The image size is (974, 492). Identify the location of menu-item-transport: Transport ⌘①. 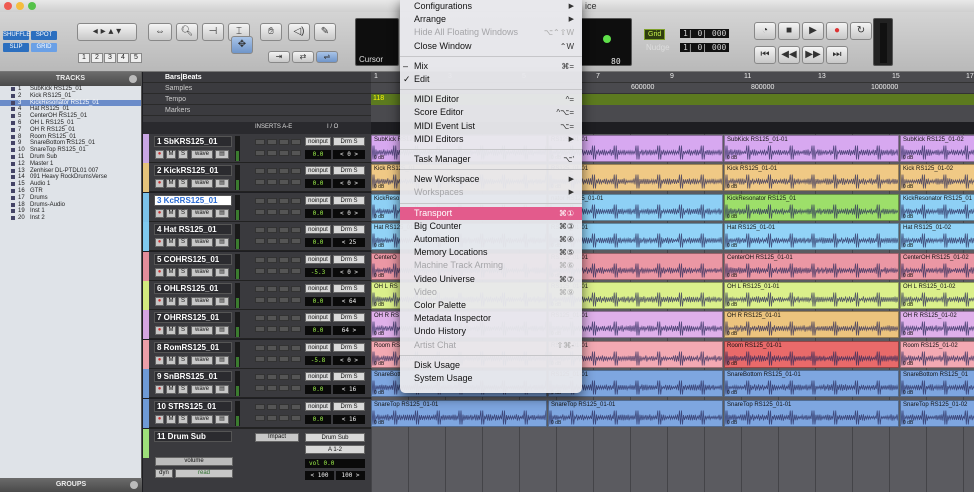
(491, 213).